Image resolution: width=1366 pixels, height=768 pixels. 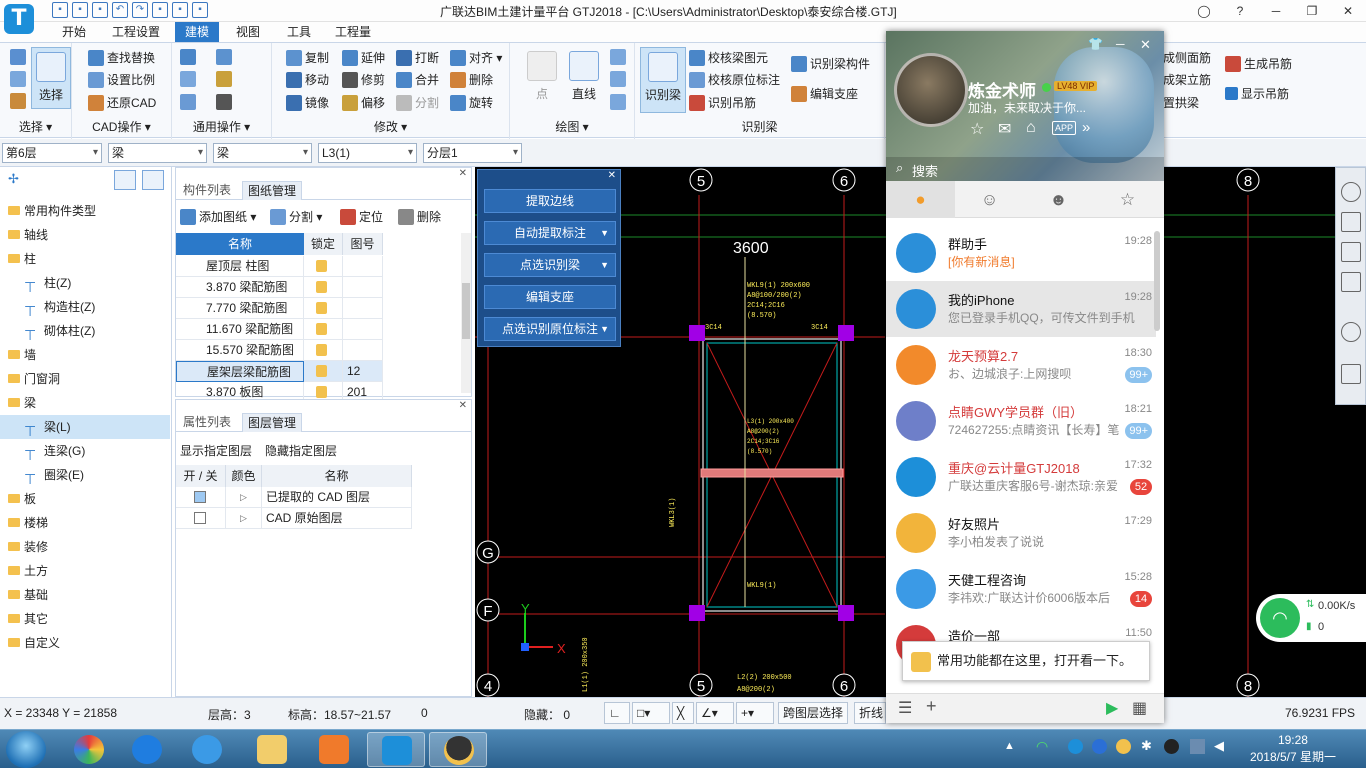 What do you see at coordinates (240, 329) in the screenshot?
I see `drawing-row-name: 11.670 梁配筋图` at bounding box center [240, 329].